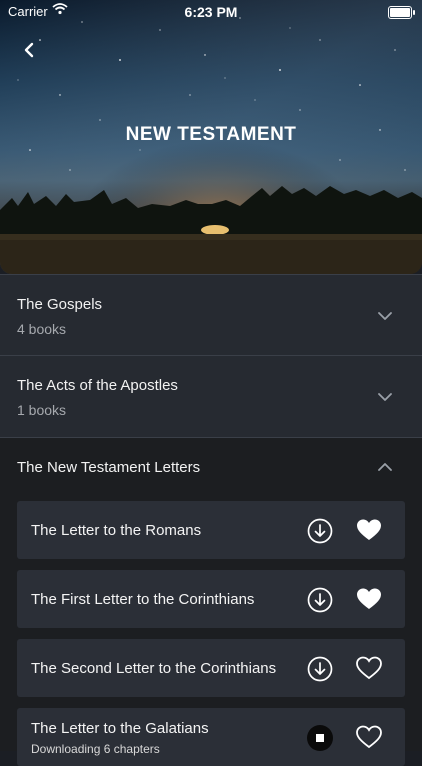 The width and height of the screenshot is (422, 766). I want to click on section-subtitle: 1 books, so click(42, 410).